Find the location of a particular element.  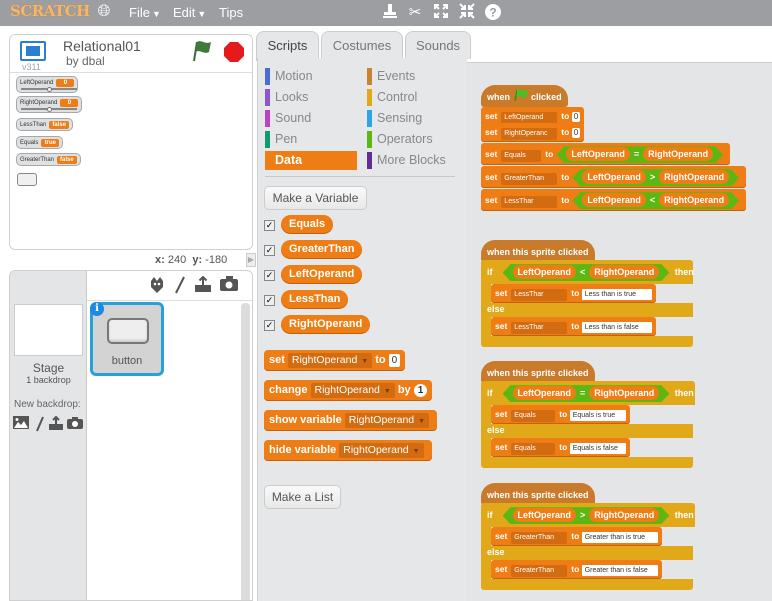

help-icon: ? is located at coordinates (493, 13).